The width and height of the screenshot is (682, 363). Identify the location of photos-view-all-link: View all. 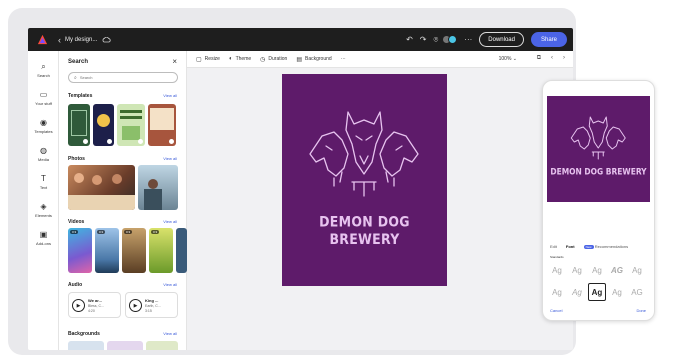
(170, 158).